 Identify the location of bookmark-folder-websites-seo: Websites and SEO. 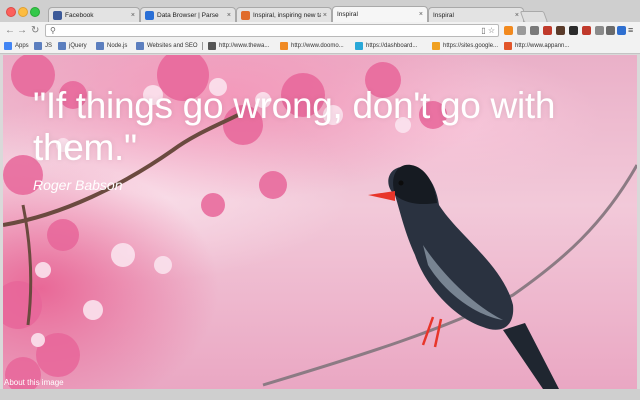
(167, 46).